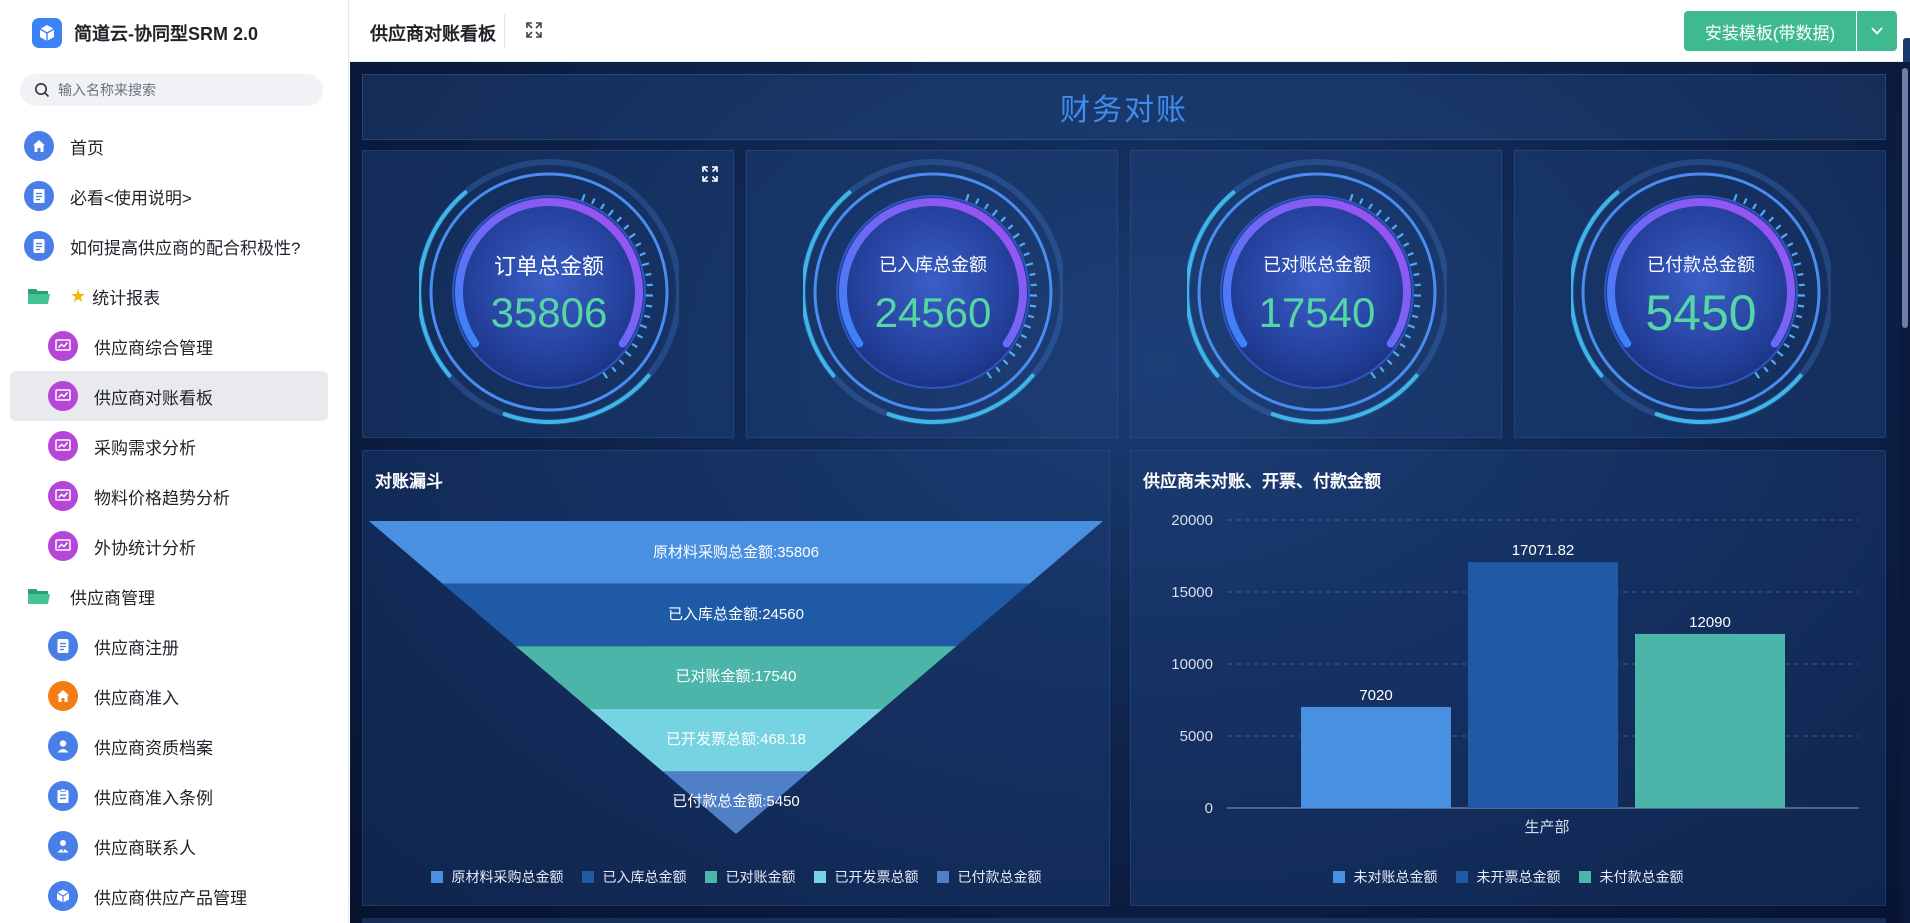 This screenshot has height=923, width=1910. What do you see at coordinates (178, 90) in the screenshot?
I see `search-input` at bounding box center [178, 90].